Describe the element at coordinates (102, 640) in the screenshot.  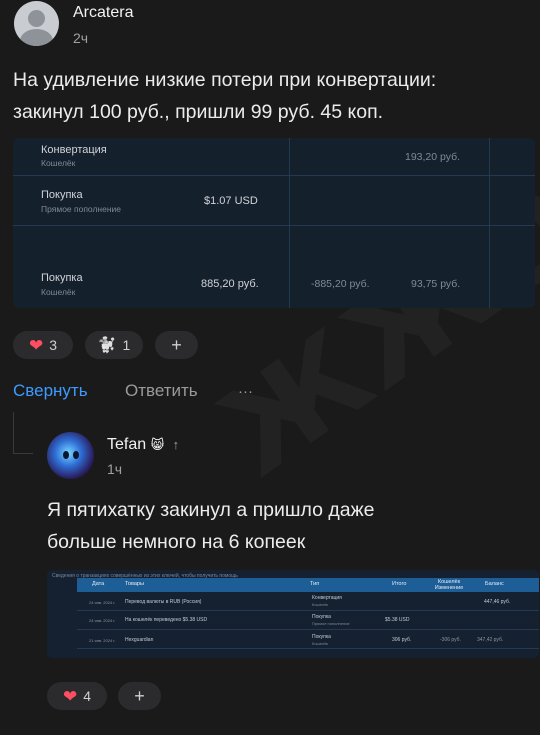
I see `row-date: 21 янв. 2024 г.` at that location.